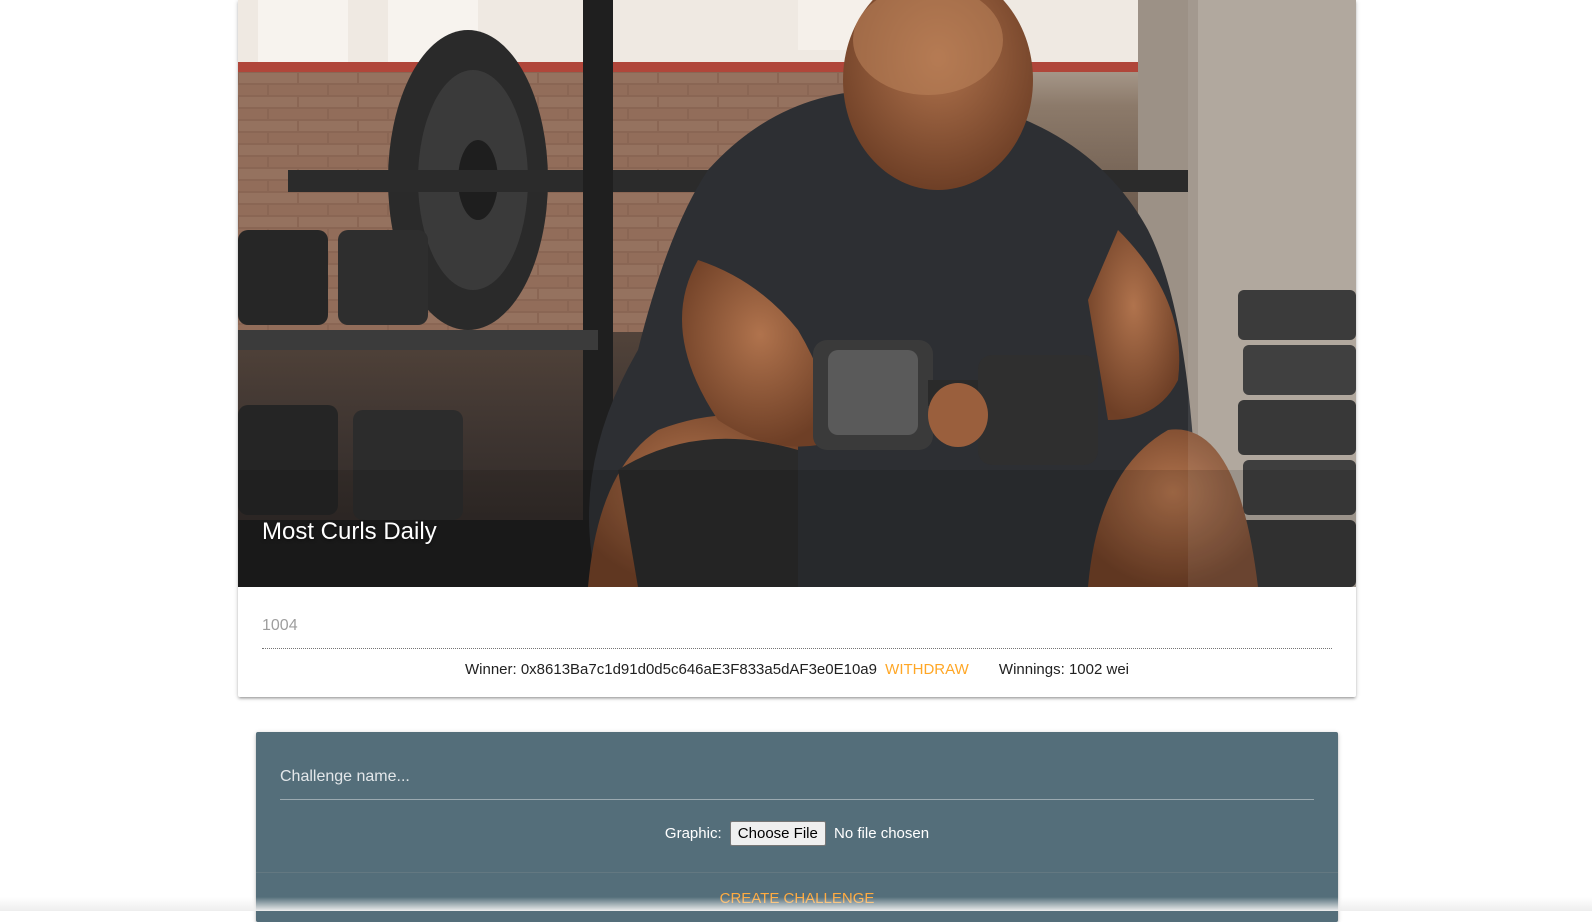  Describe the element at coordinates (1063, 669) in the screenshot. I see `winnings-text: Winnings: 1002 wei` at that location.